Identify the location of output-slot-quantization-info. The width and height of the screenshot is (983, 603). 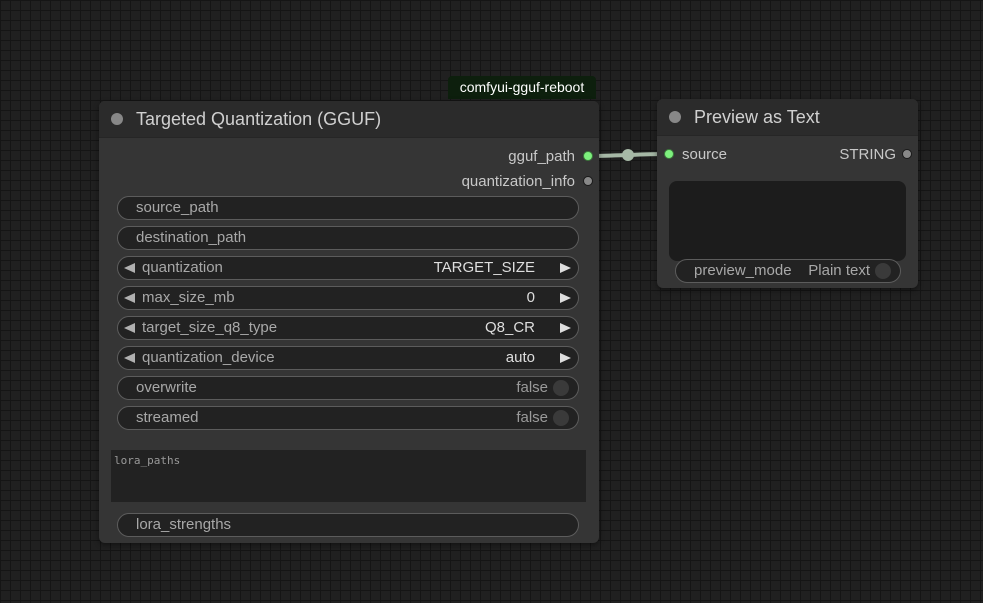
(588, 181).